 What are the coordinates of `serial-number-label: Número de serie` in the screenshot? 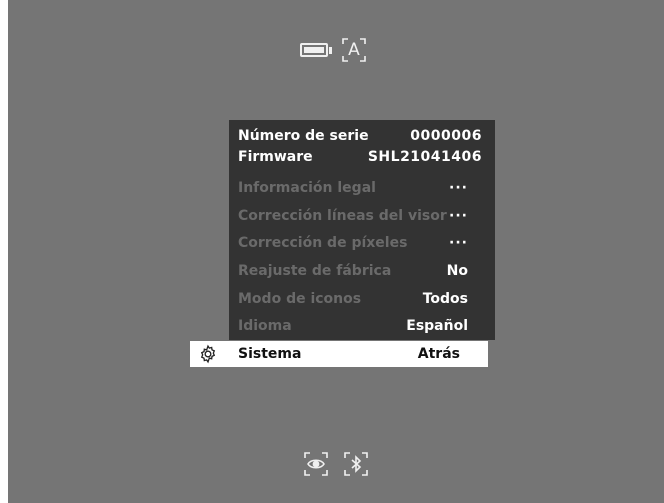 It's located at (303, 136).